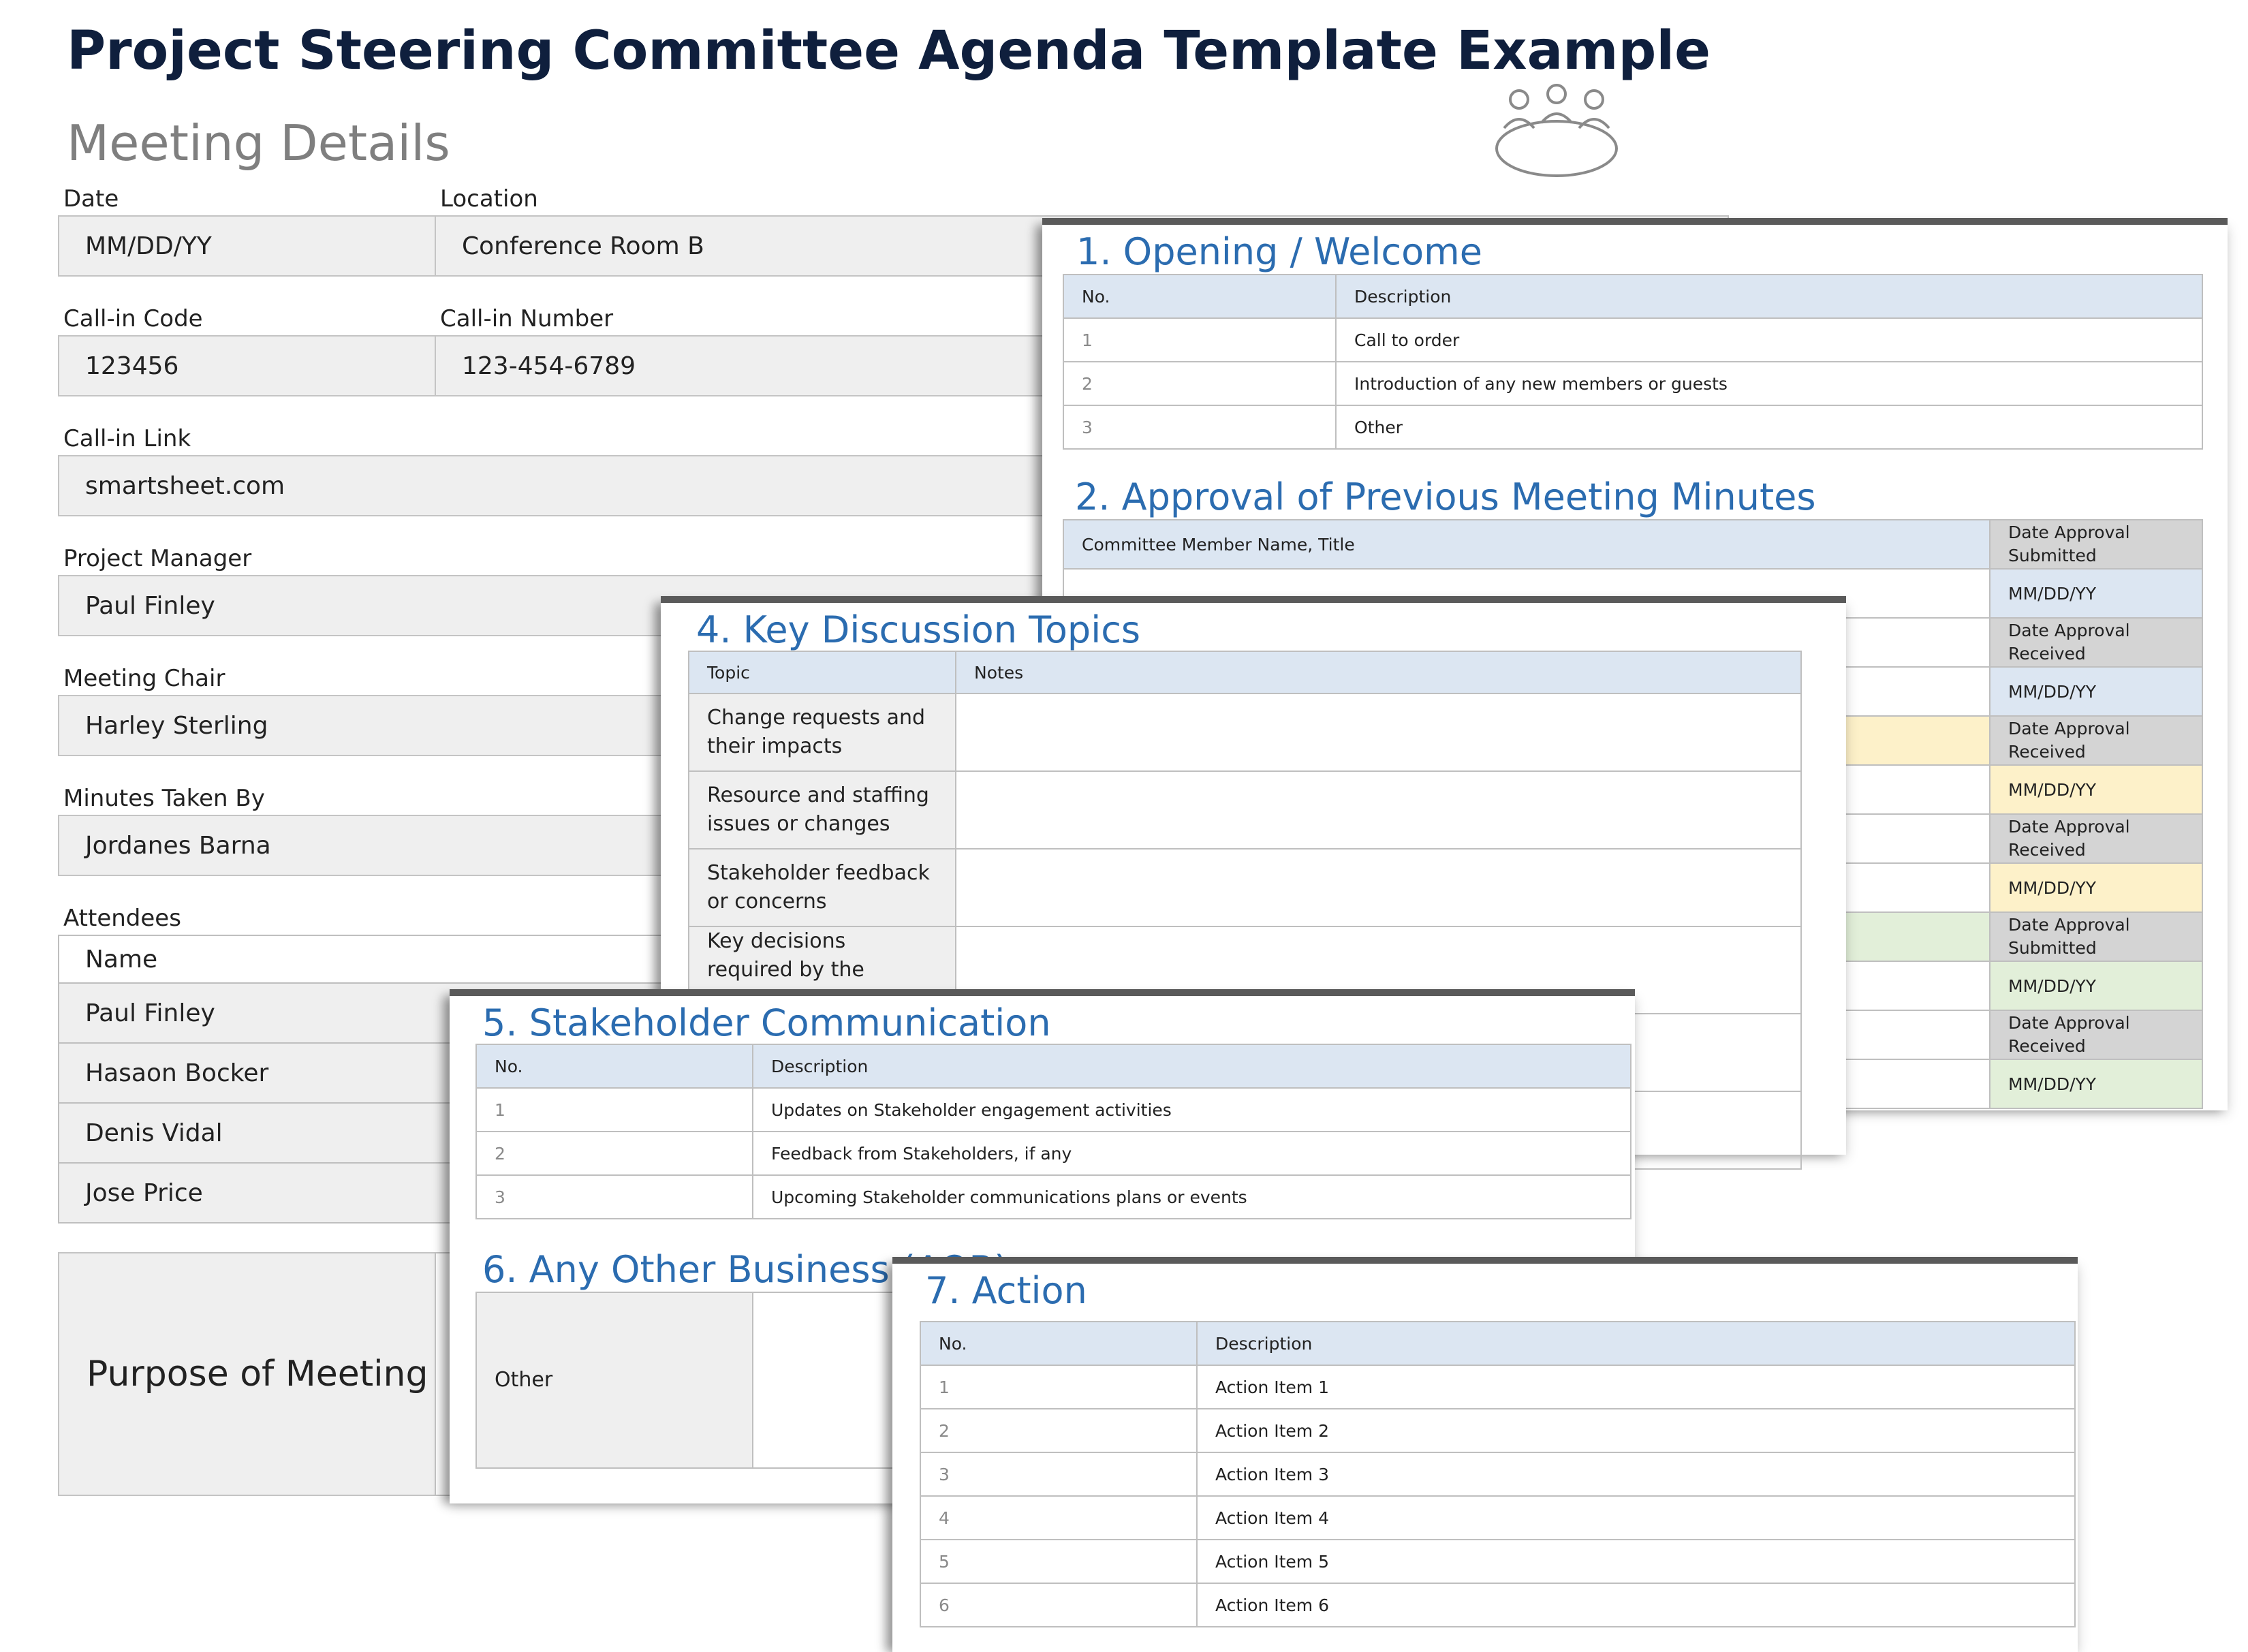 The image size is (2248, 1652). I want to click on meeting-details-heading: Meeting Details, so click(258, 143).